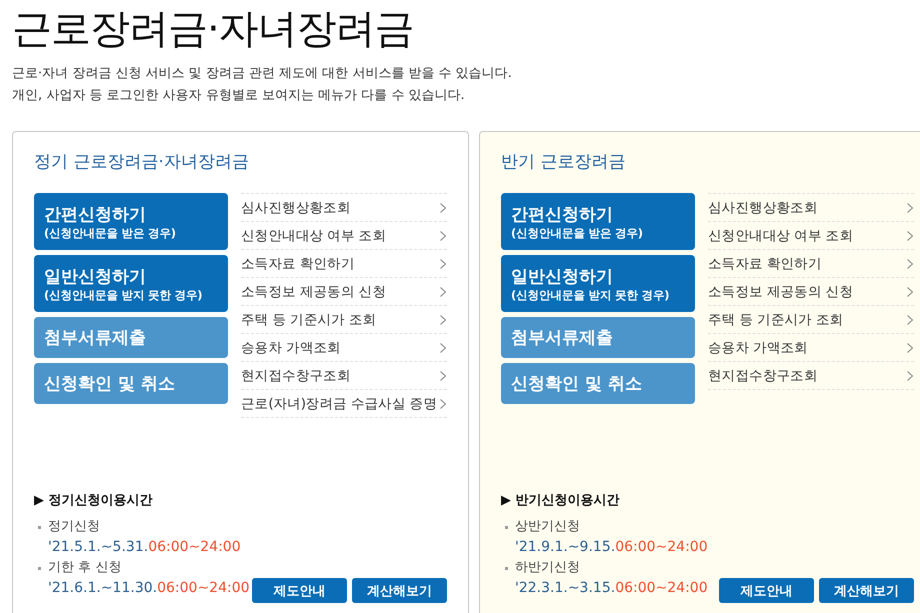 Image resolution: width=920 pixels, height=613 pixels. What do you see at coordinates (565, 588) in the screenshot?
I see `date-range-text: '22.3.1.~3.15.` at bounding box center [565, 588].